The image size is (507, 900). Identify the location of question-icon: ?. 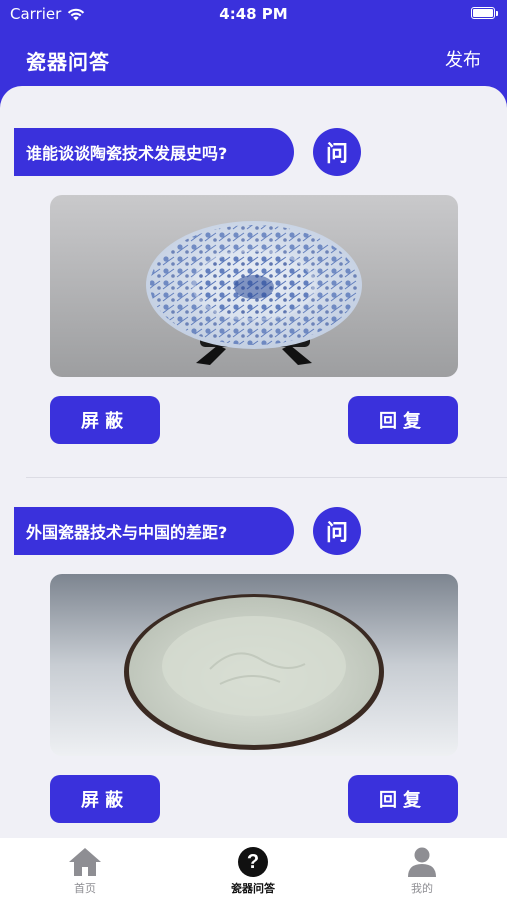
(253, 862).